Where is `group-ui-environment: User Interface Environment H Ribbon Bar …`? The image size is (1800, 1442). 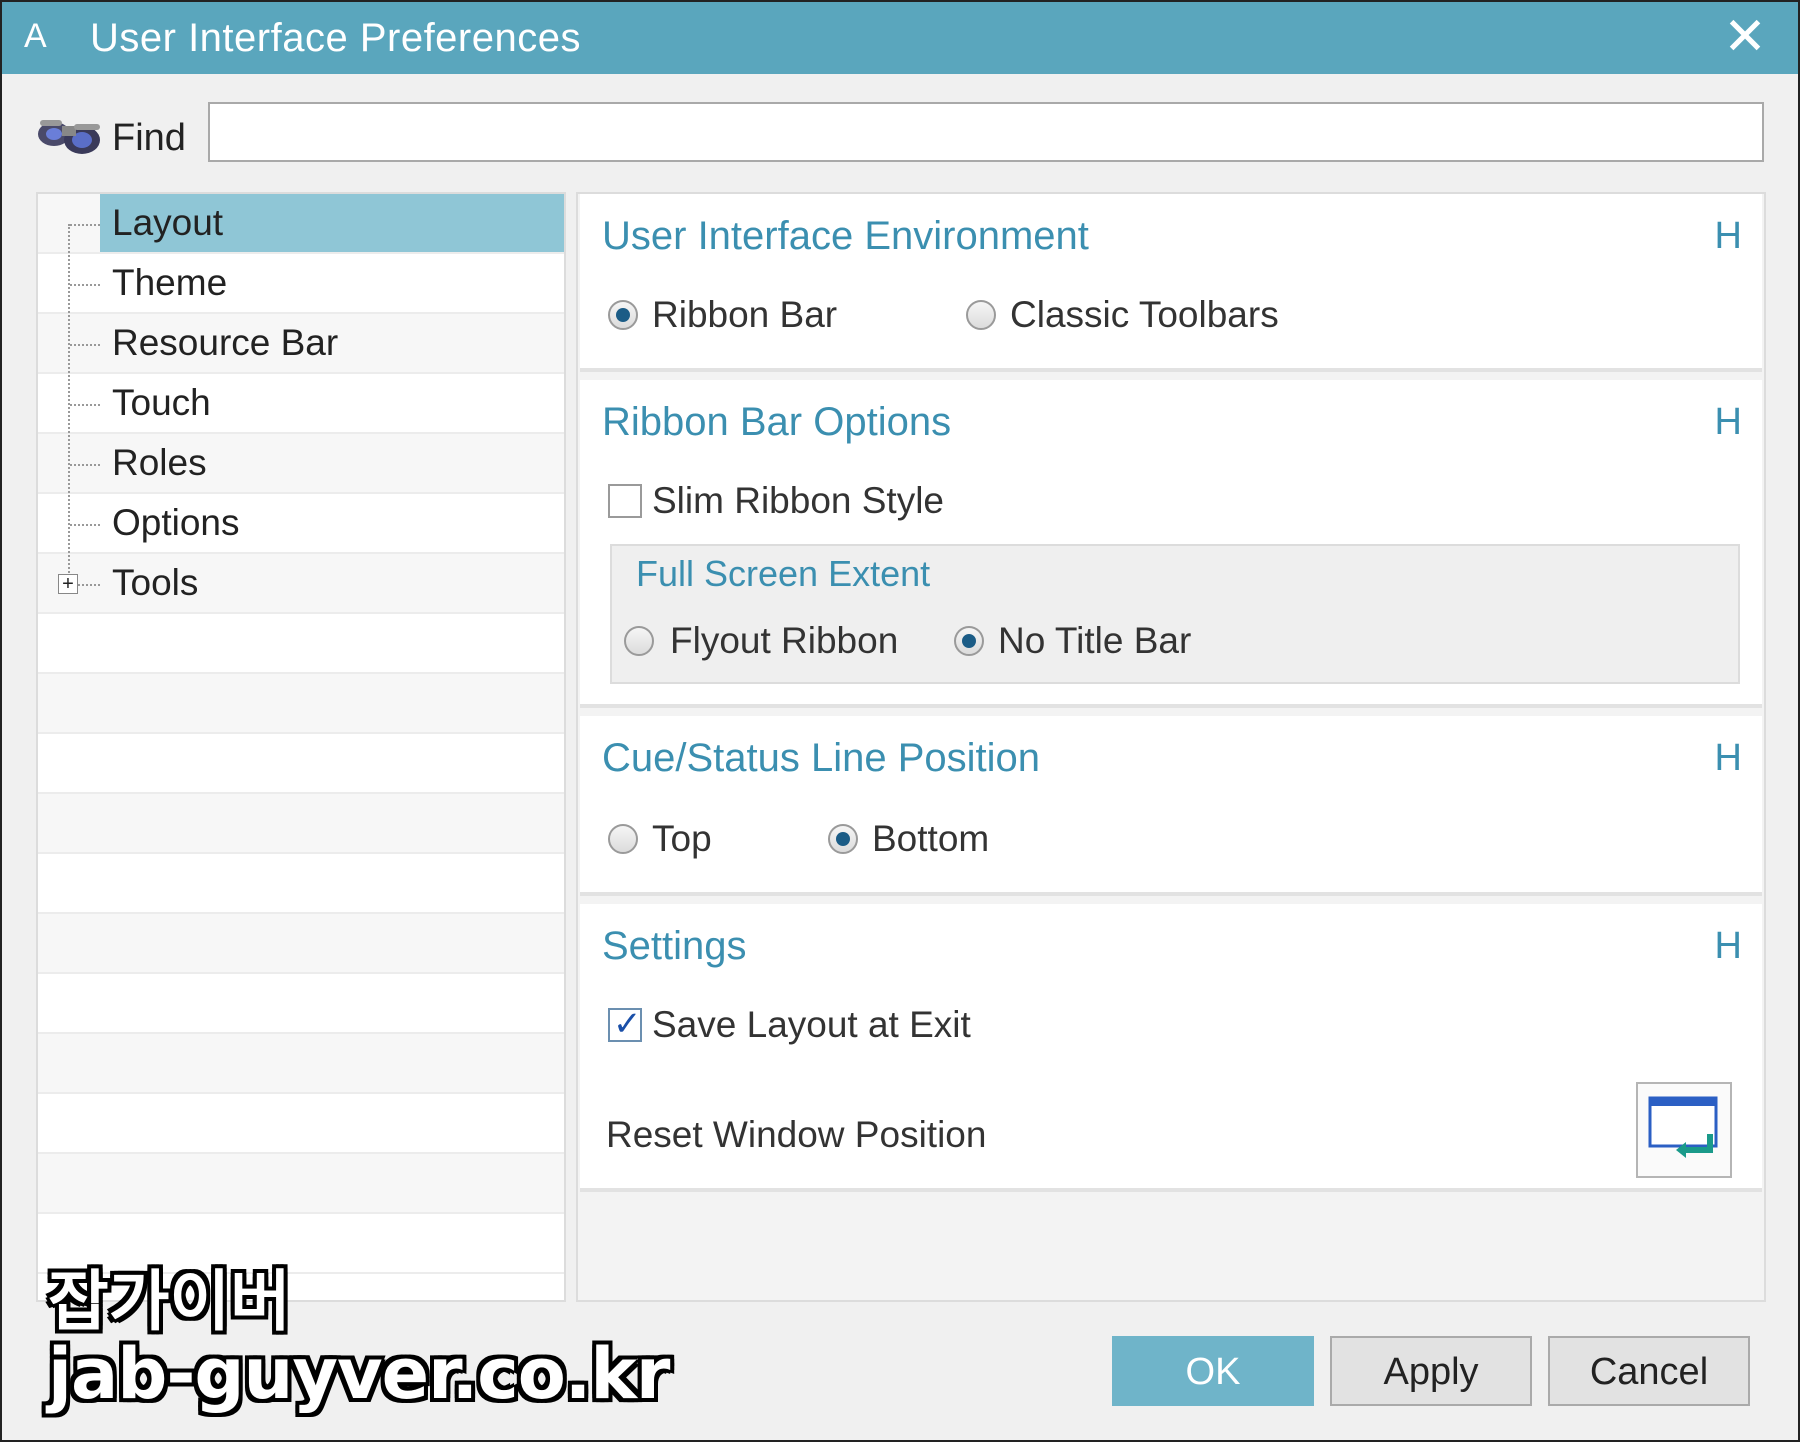 group-ui-environment: User Interface Environment H Ribbon Bar … is located at coordinates (1171, 283).